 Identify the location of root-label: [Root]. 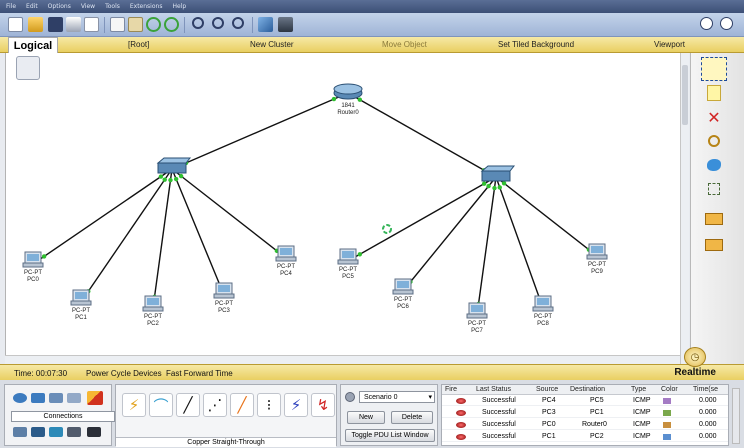
(138, 44).